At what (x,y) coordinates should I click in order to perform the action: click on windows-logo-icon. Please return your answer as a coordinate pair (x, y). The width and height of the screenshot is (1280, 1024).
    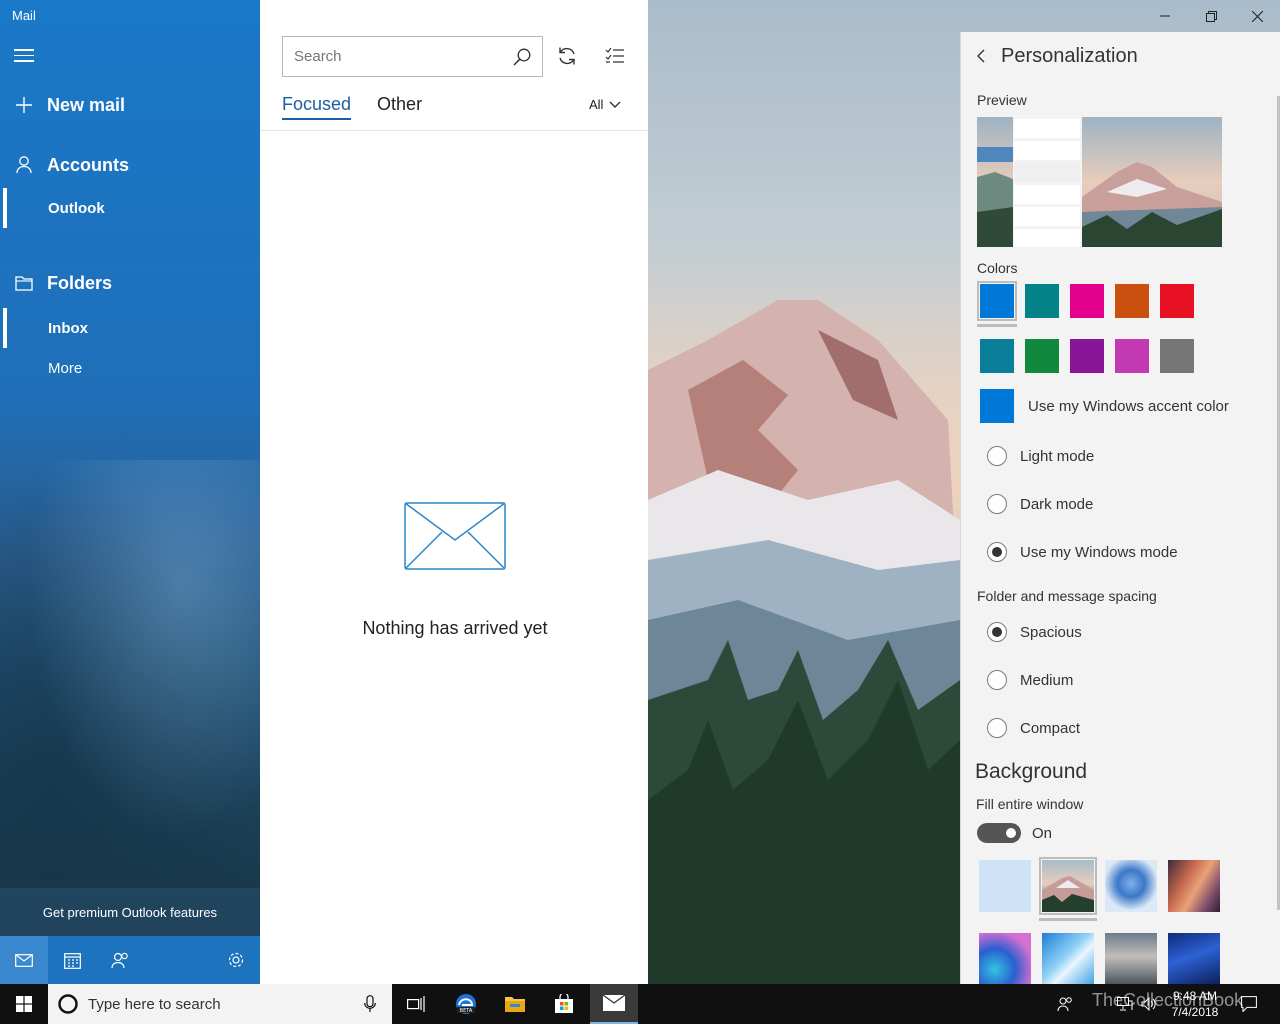
    Looking at the image, I should click on (24, 1004).